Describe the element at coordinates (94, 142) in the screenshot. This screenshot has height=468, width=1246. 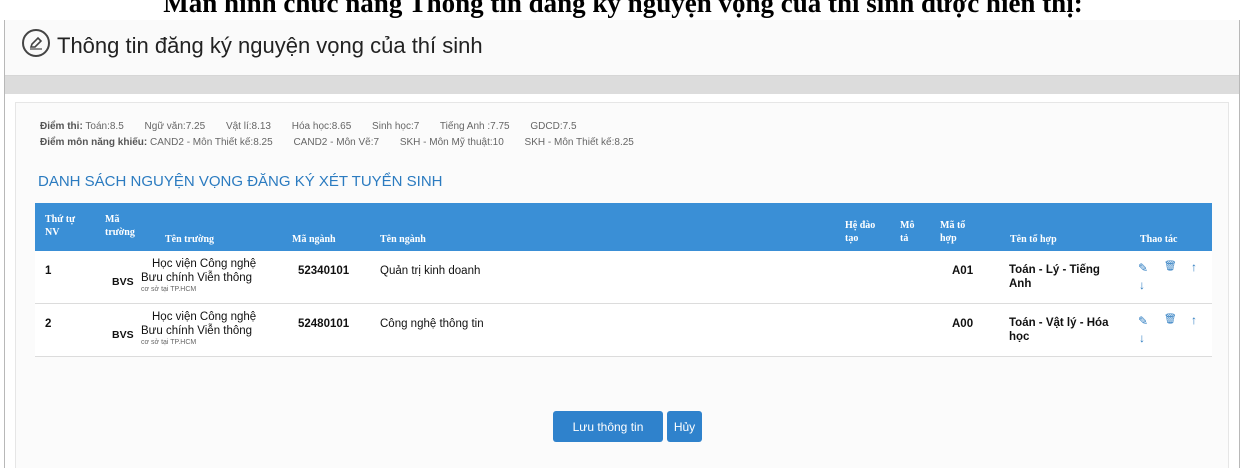
I see `aptitude-scores-label: Điểm môn năng khiếu:` at that location.